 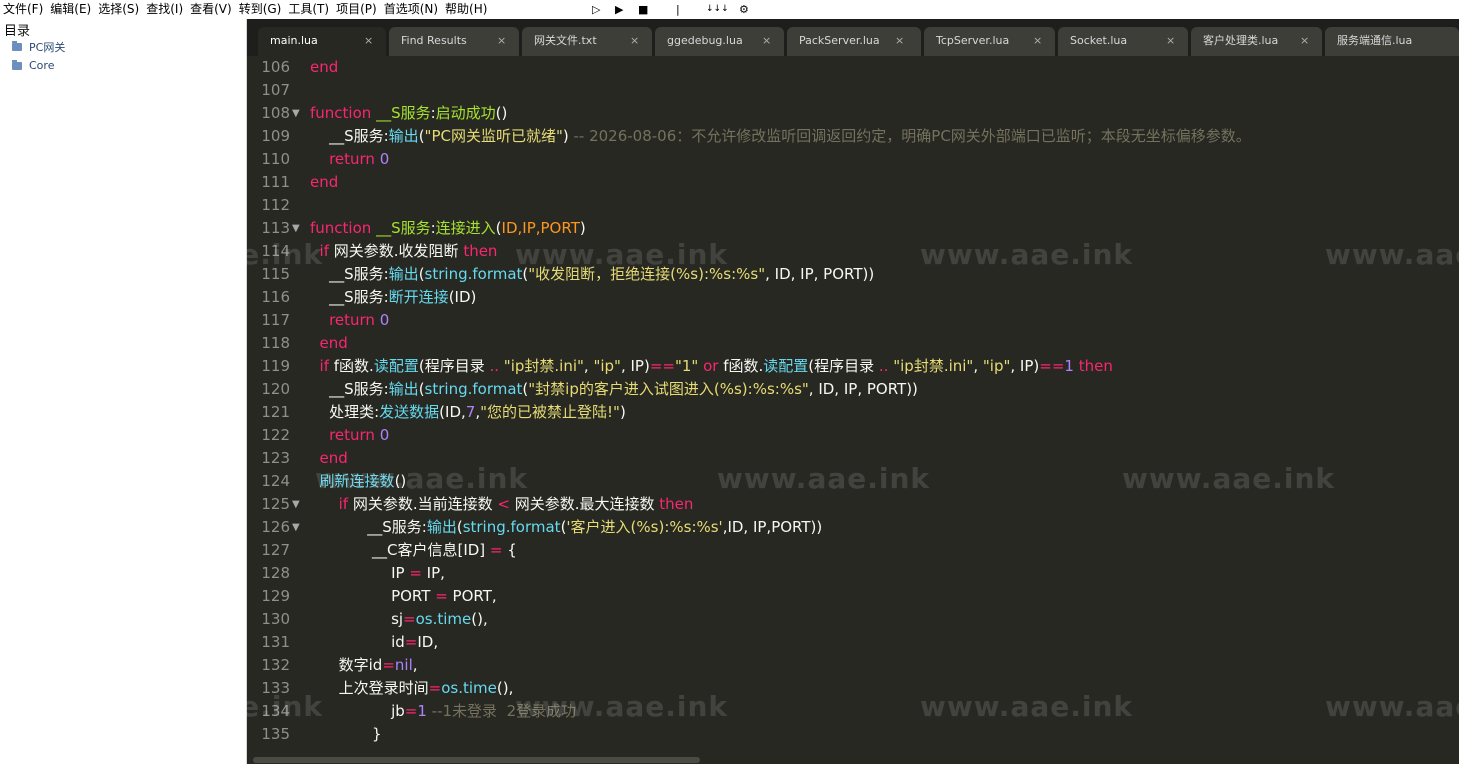 I want to click on code-token: 断开连接, so click(x=418, y=297).